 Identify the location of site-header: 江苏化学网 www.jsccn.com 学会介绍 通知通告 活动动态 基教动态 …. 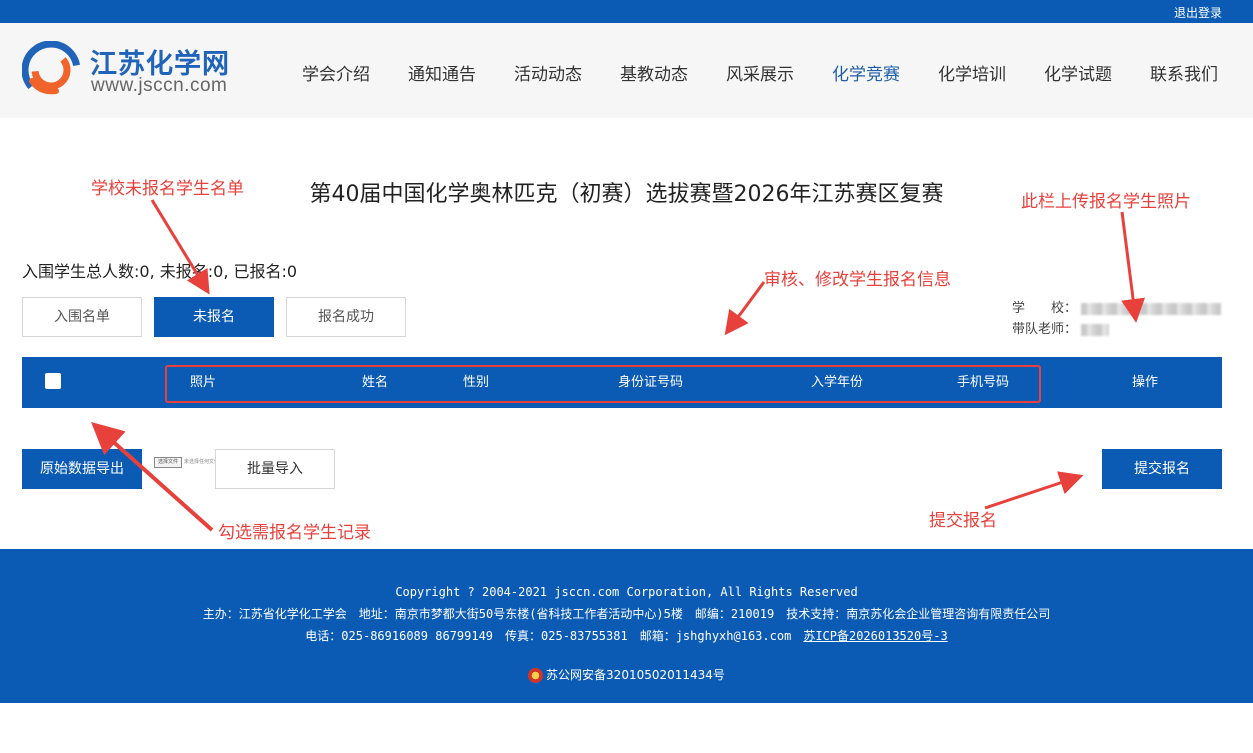
(626, 70).